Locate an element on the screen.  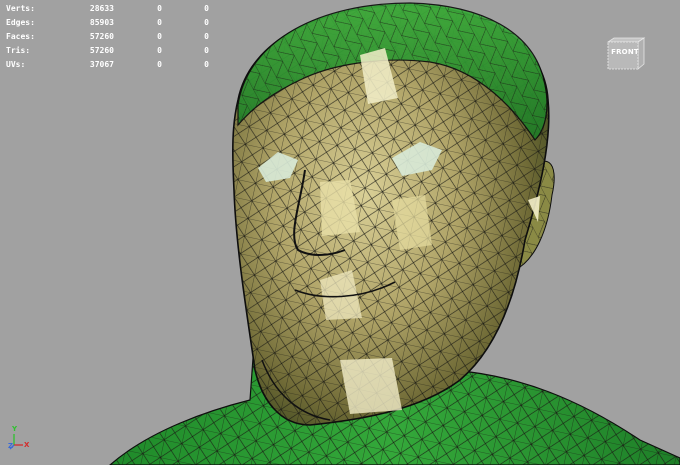
hud-row-verts: Verts: 28633 0 0 is located at coordinates (107, 9).